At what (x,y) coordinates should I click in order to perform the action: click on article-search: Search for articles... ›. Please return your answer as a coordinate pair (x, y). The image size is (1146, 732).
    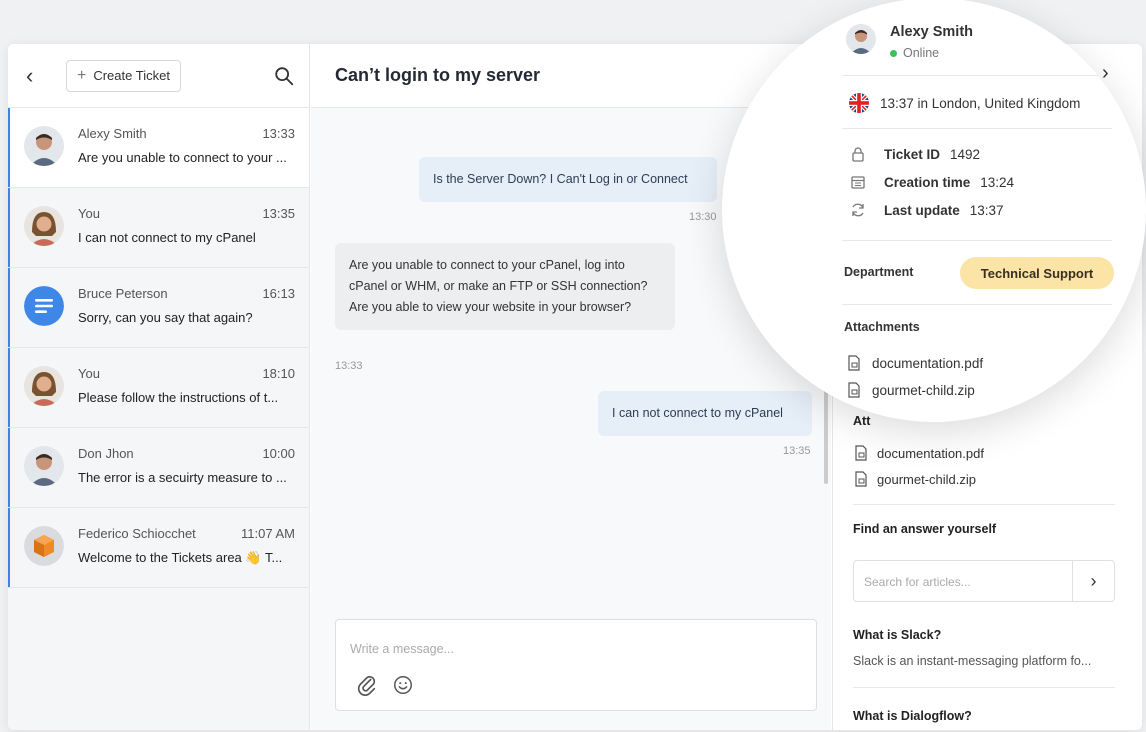
    Looking at the image, I should click on (984, 581).